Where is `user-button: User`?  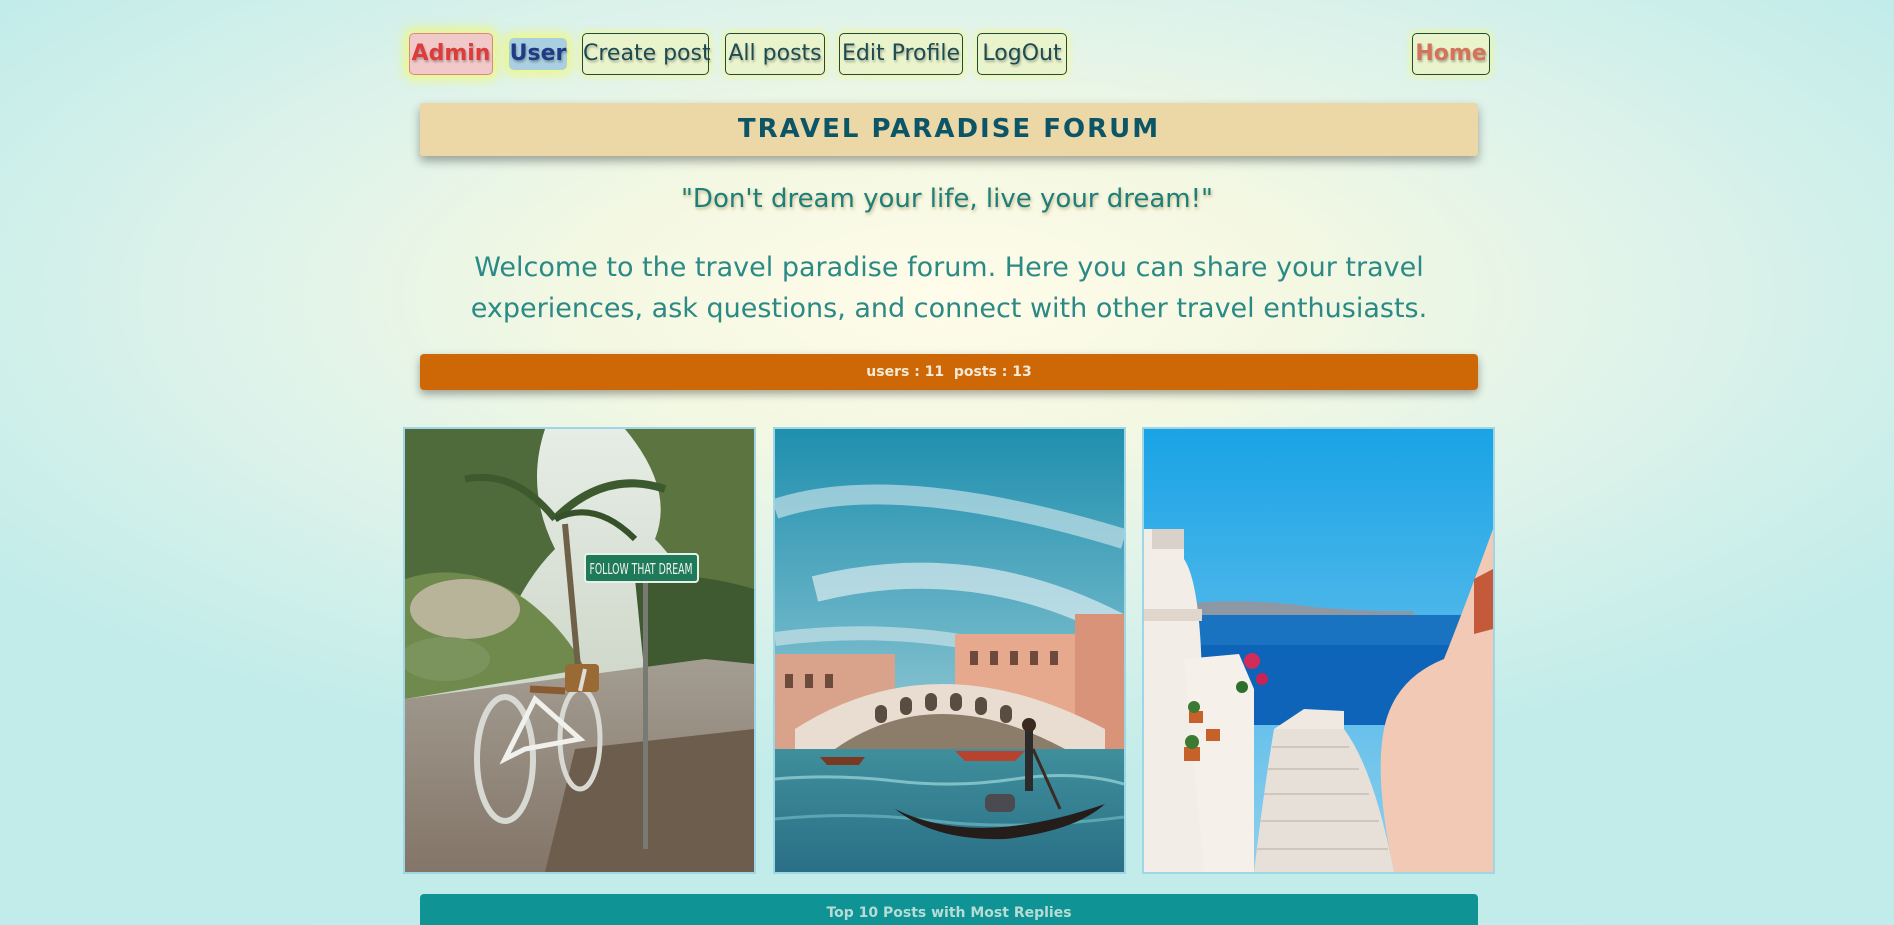 user-button: User is located at coordinates (538, 54).